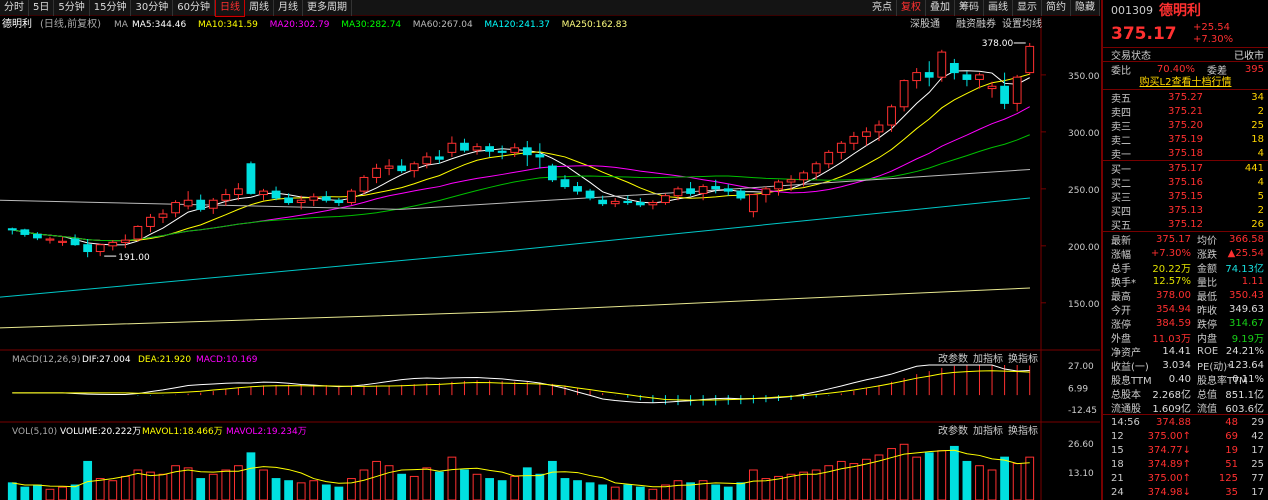 The image size is (1268, 500). Describe the element at coordinates (259, 8) in the screenshot. I see `period-tab-7: 周线` at that location.